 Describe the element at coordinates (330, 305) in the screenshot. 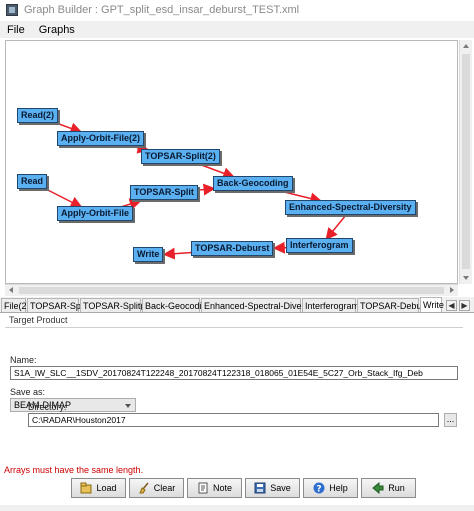

I see `tab-interferogram: Interferogram` at that location.